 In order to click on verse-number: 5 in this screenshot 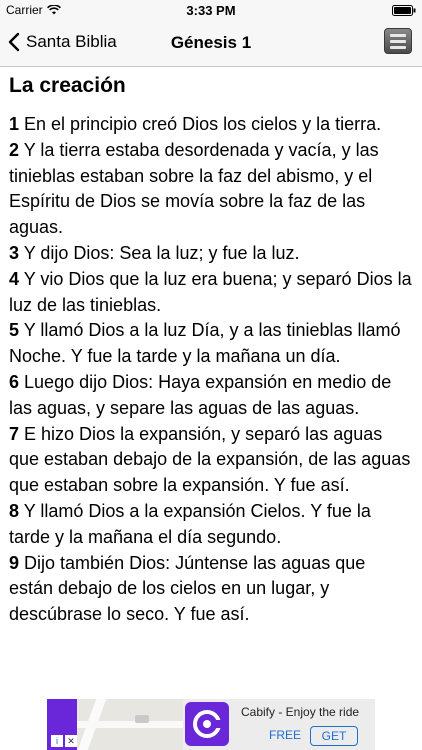, I will do `click(14, 330)`.